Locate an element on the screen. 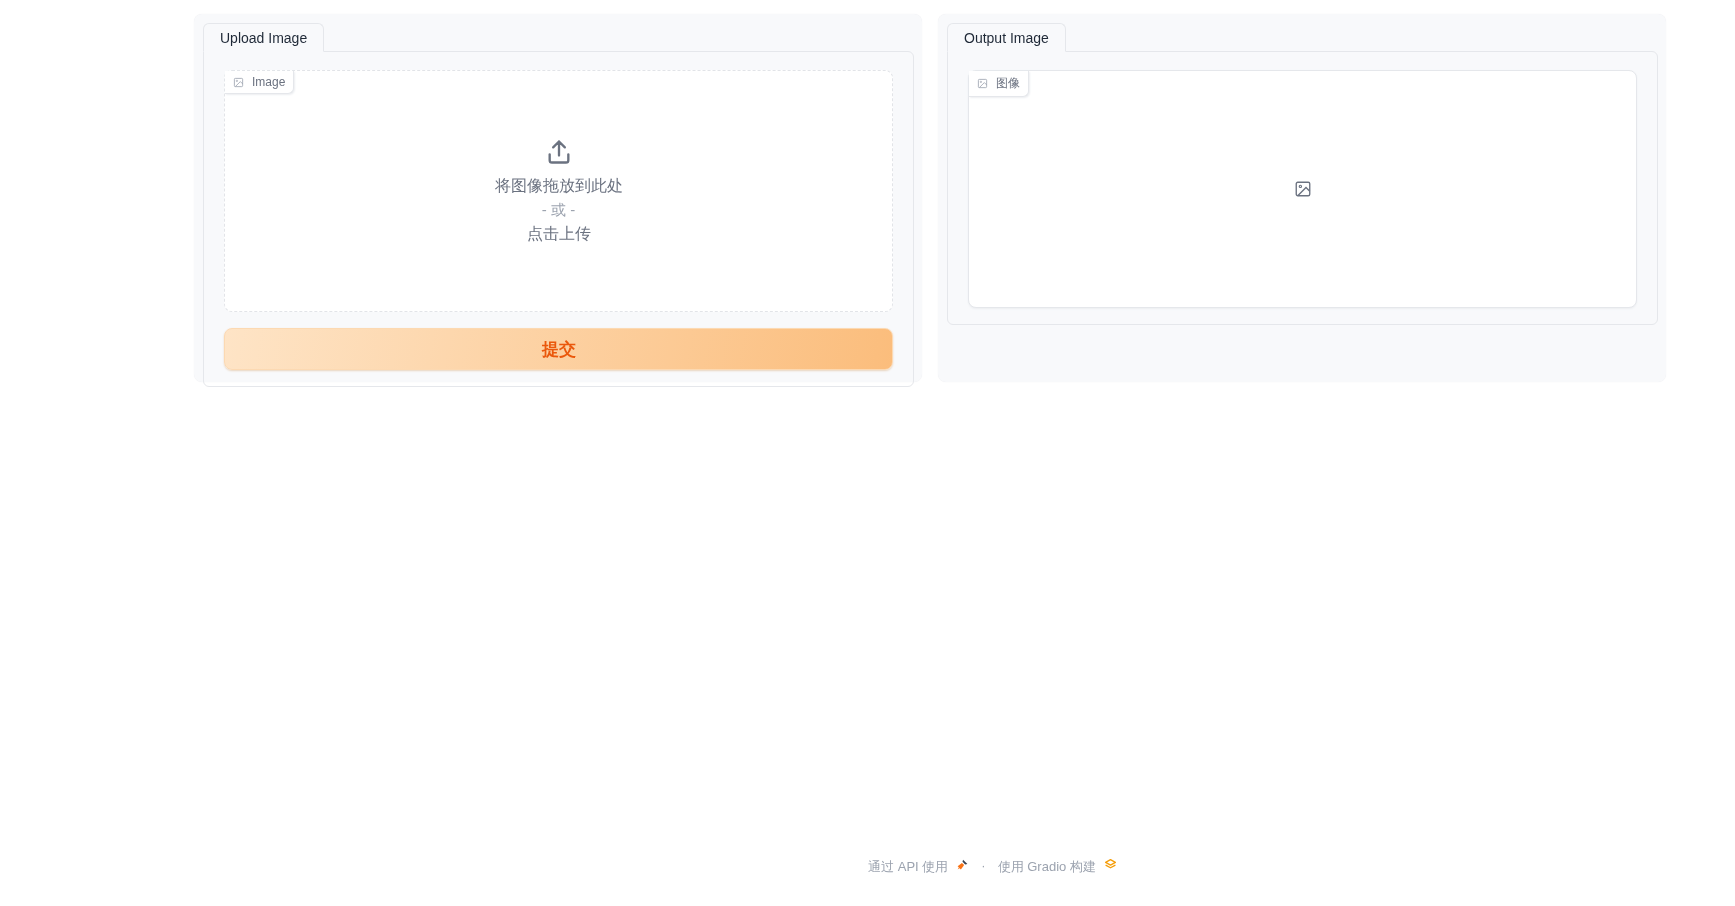 This screenshot has width=1735, height=906. tab: Output Image is located at coordinates (1006, 37).